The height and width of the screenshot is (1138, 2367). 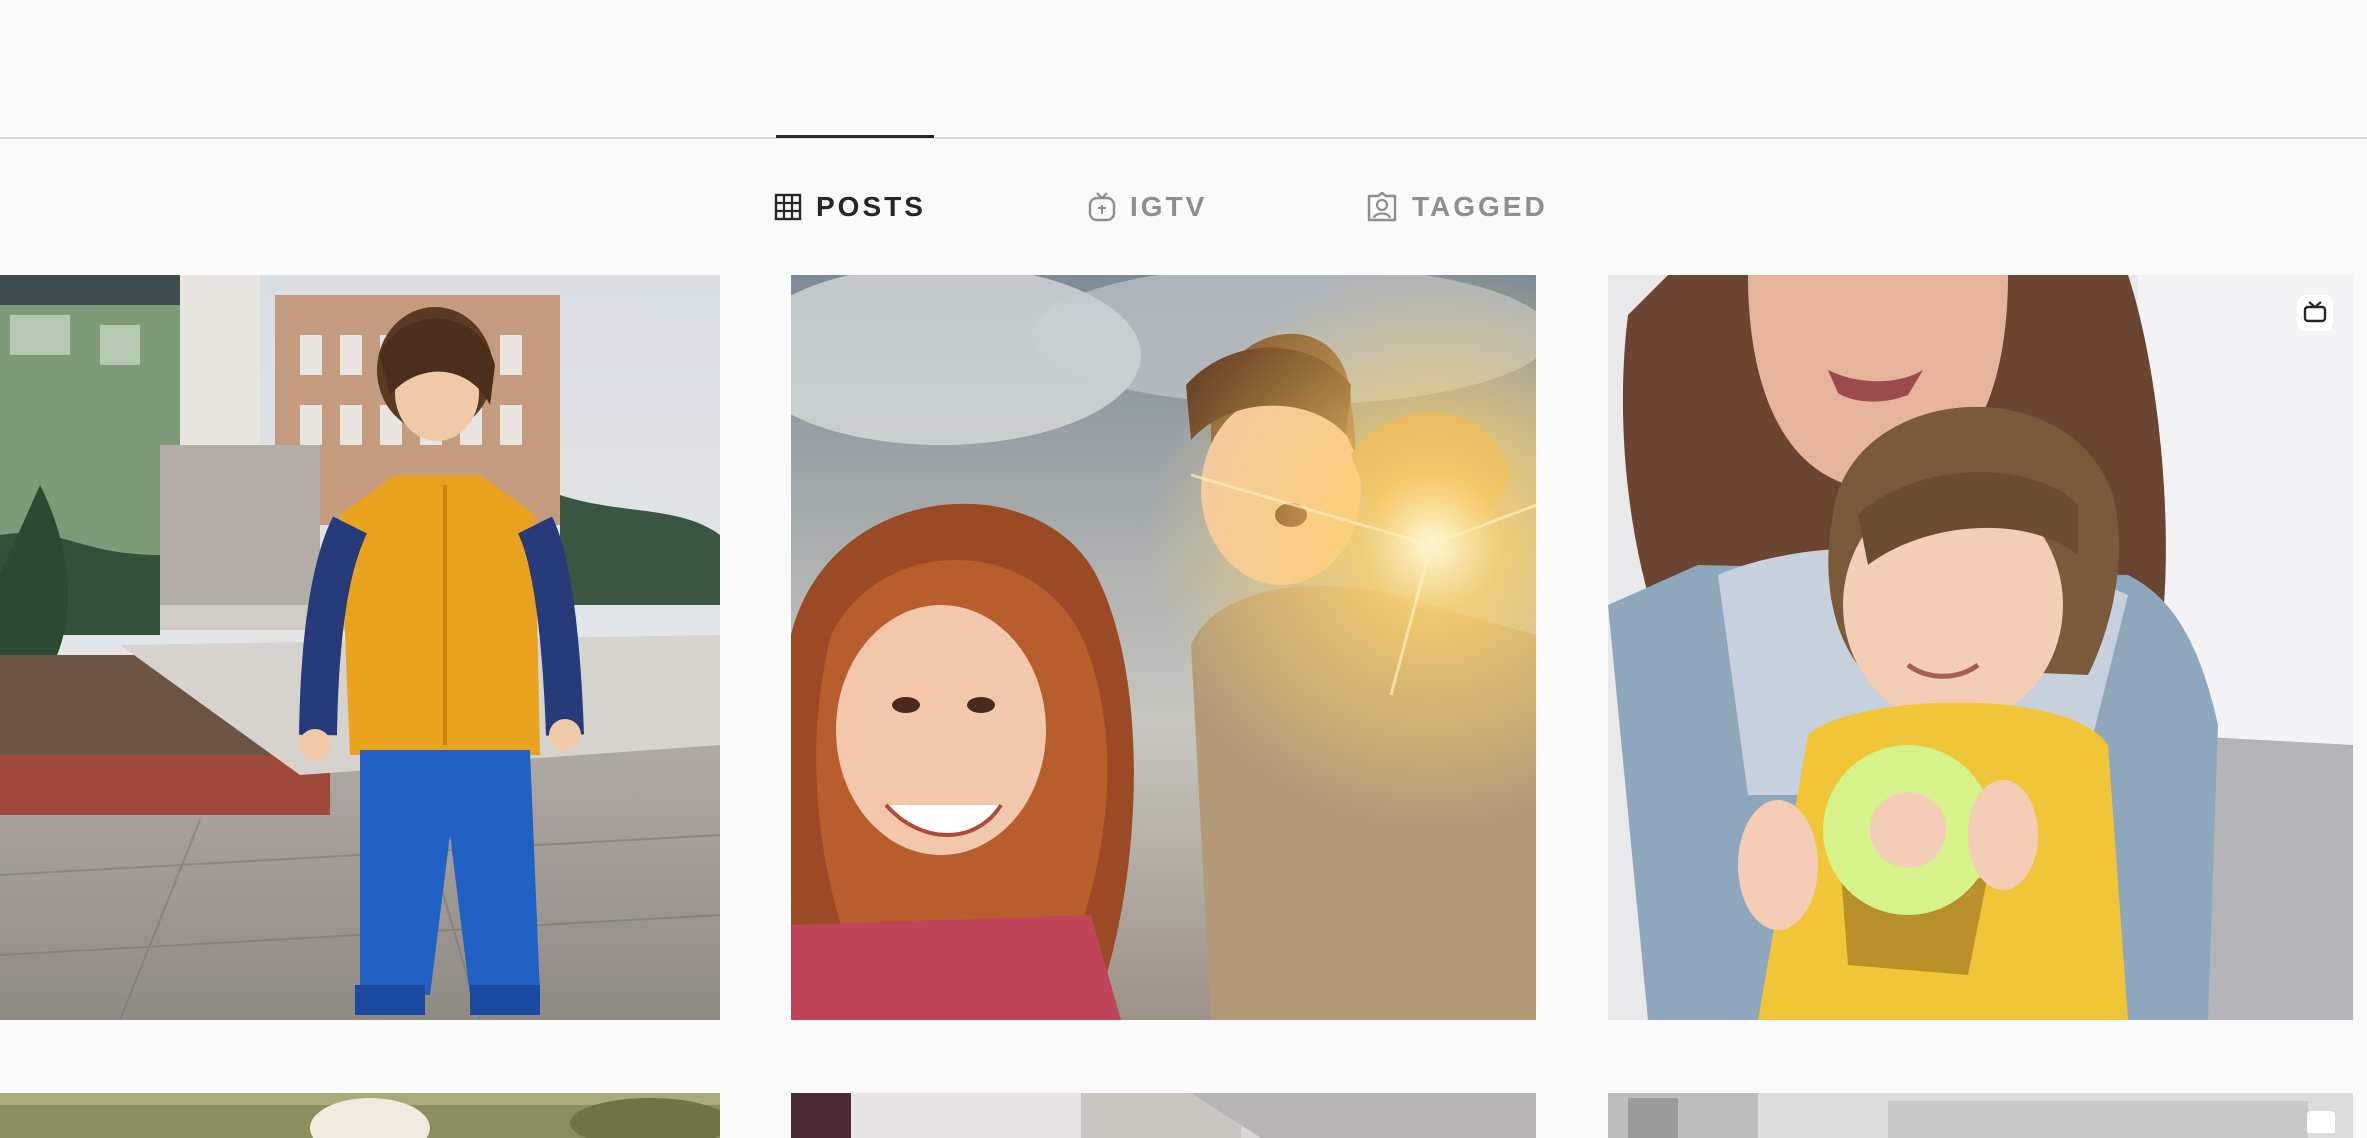 What do you see at coordinates (1183, 138) in the screenshot?
I see `tabs-divider` at bounding box center [1183, 138].